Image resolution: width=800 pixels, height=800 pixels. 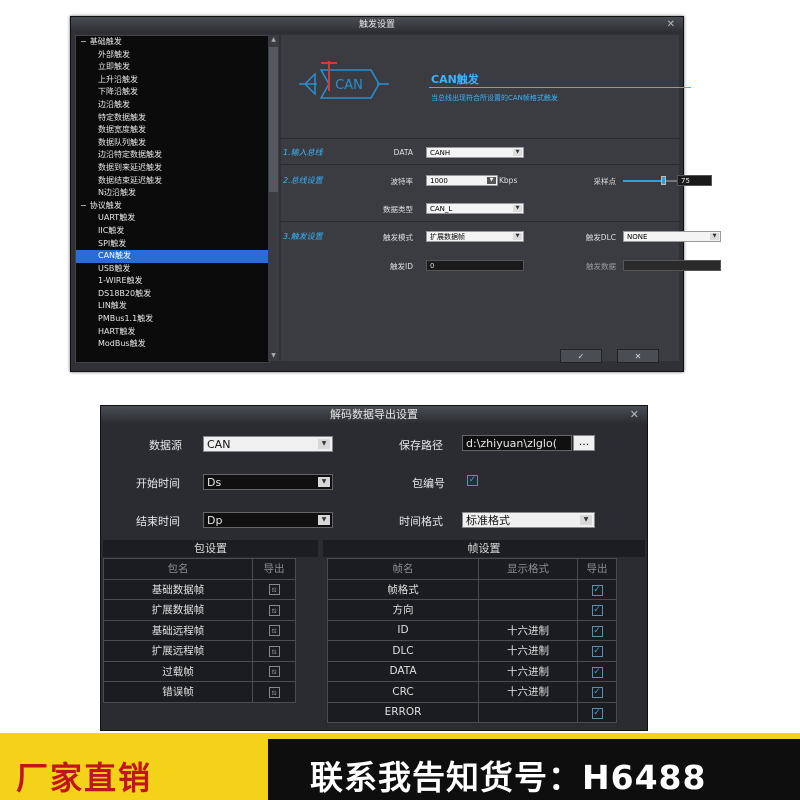 What do you see at coordinates (172, 92) in the screenshot?
I see `tree-item: 下降沿触发` at bounding box center [172, 92].